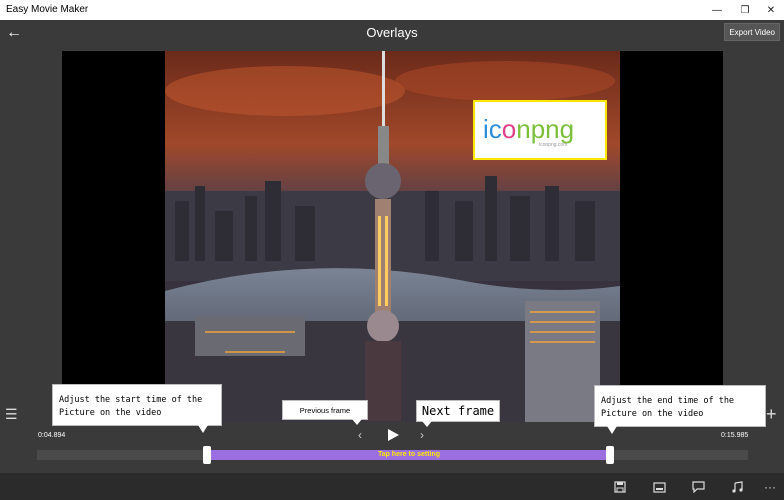 Image resolution: width=784 pixels, height=500 pixels. I want to click on end-handle, so click(610, 455).